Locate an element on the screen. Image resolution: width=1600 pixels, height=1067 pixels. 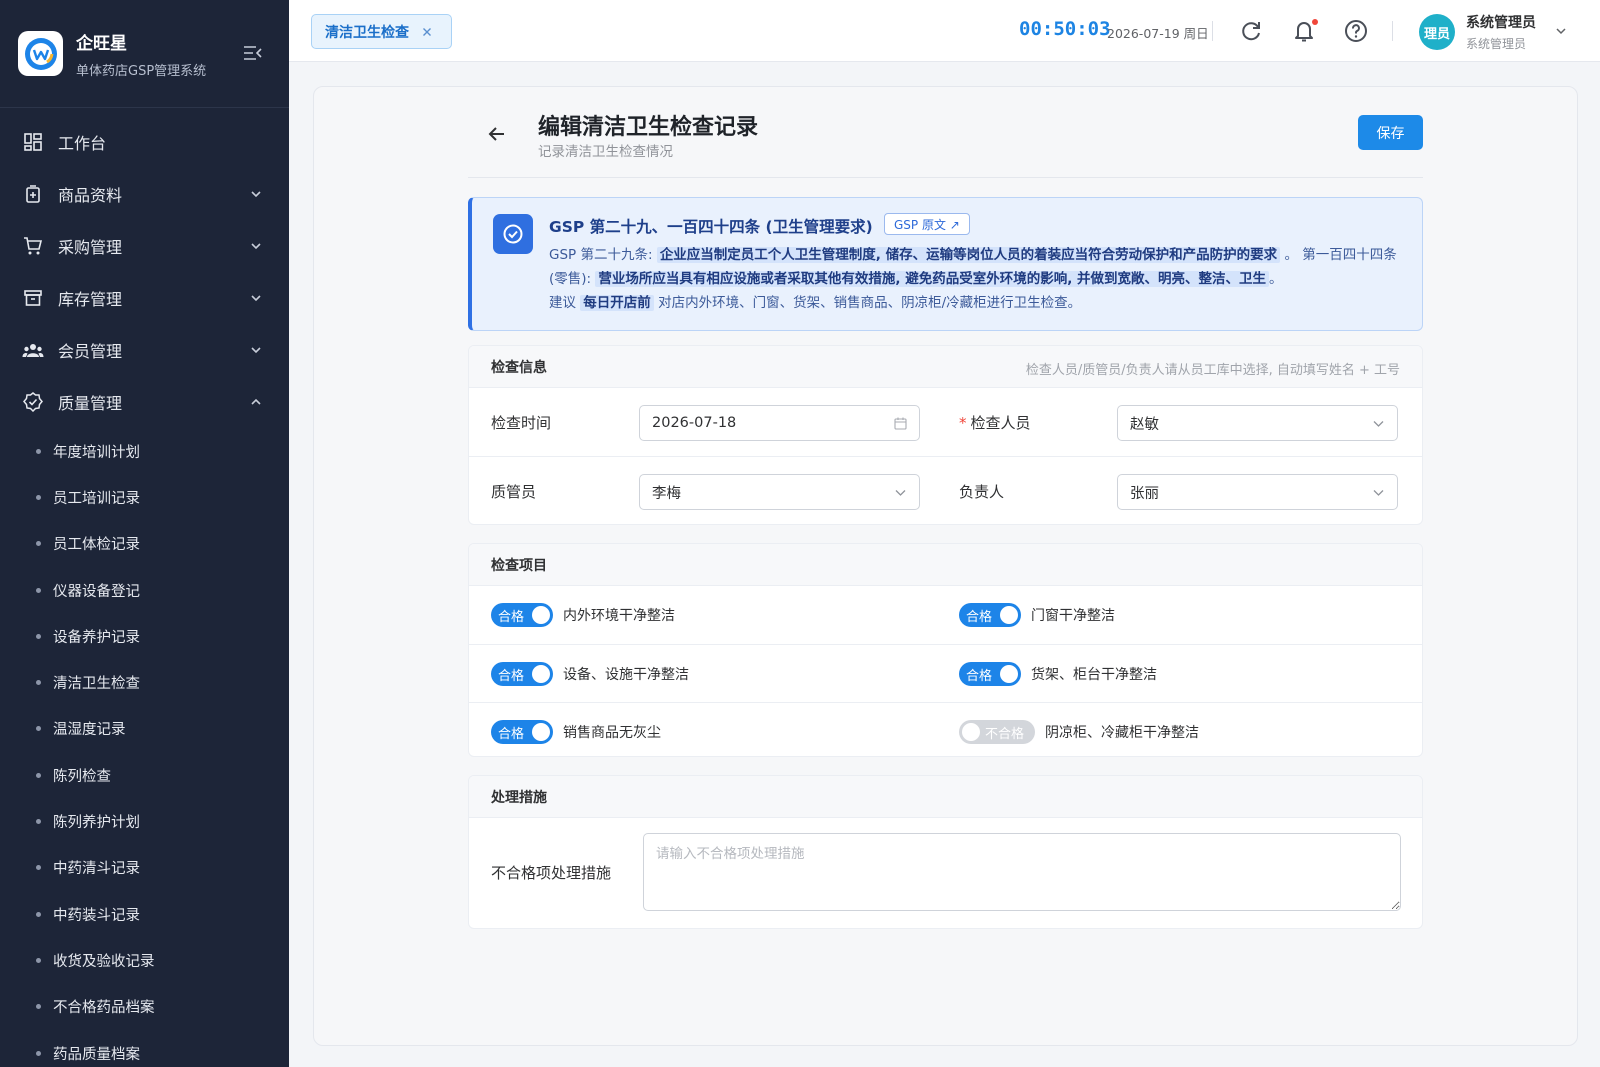
submenu-item-label: 温湿度记录 is located at coordinates (89, 730).